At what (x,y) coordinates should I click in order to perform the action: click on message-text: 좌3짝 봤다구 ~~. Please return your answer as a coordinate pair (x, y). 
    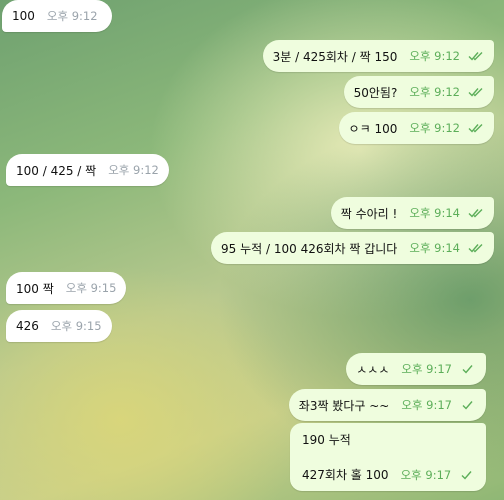
    Looking at the image, I should click on (344, 405).